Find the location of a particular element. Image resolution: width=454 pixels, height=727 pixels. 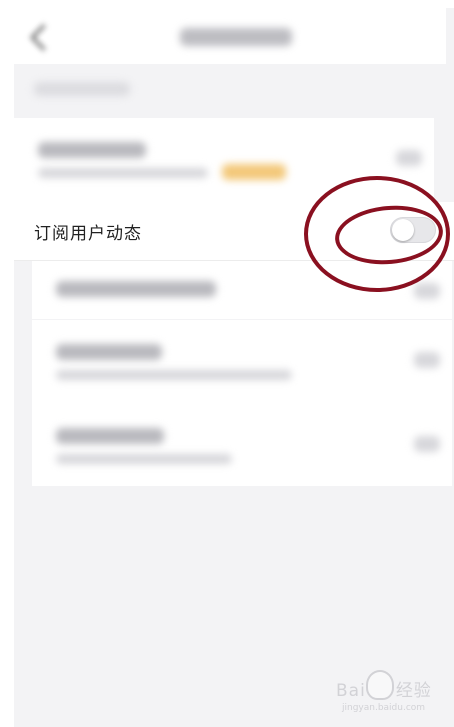

row-badge-blurred is located at coordinates (254, 172).